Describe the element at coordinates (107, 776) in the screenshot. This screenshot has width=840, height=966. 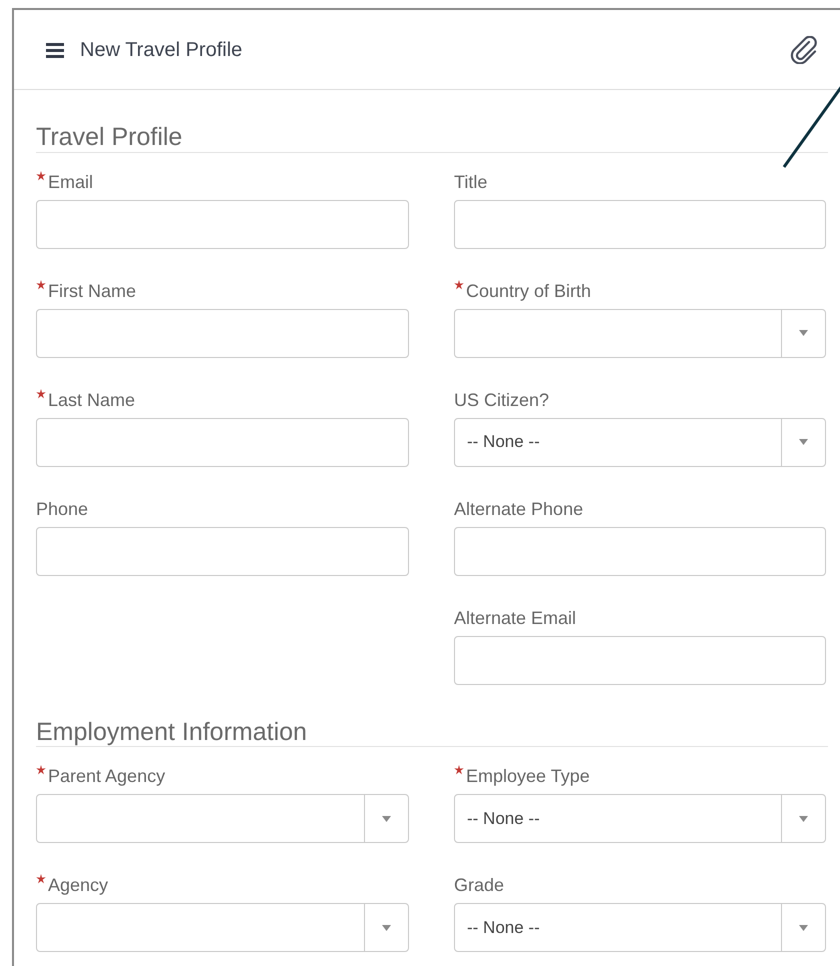
I see `field-label: Parent Agency` at that location.